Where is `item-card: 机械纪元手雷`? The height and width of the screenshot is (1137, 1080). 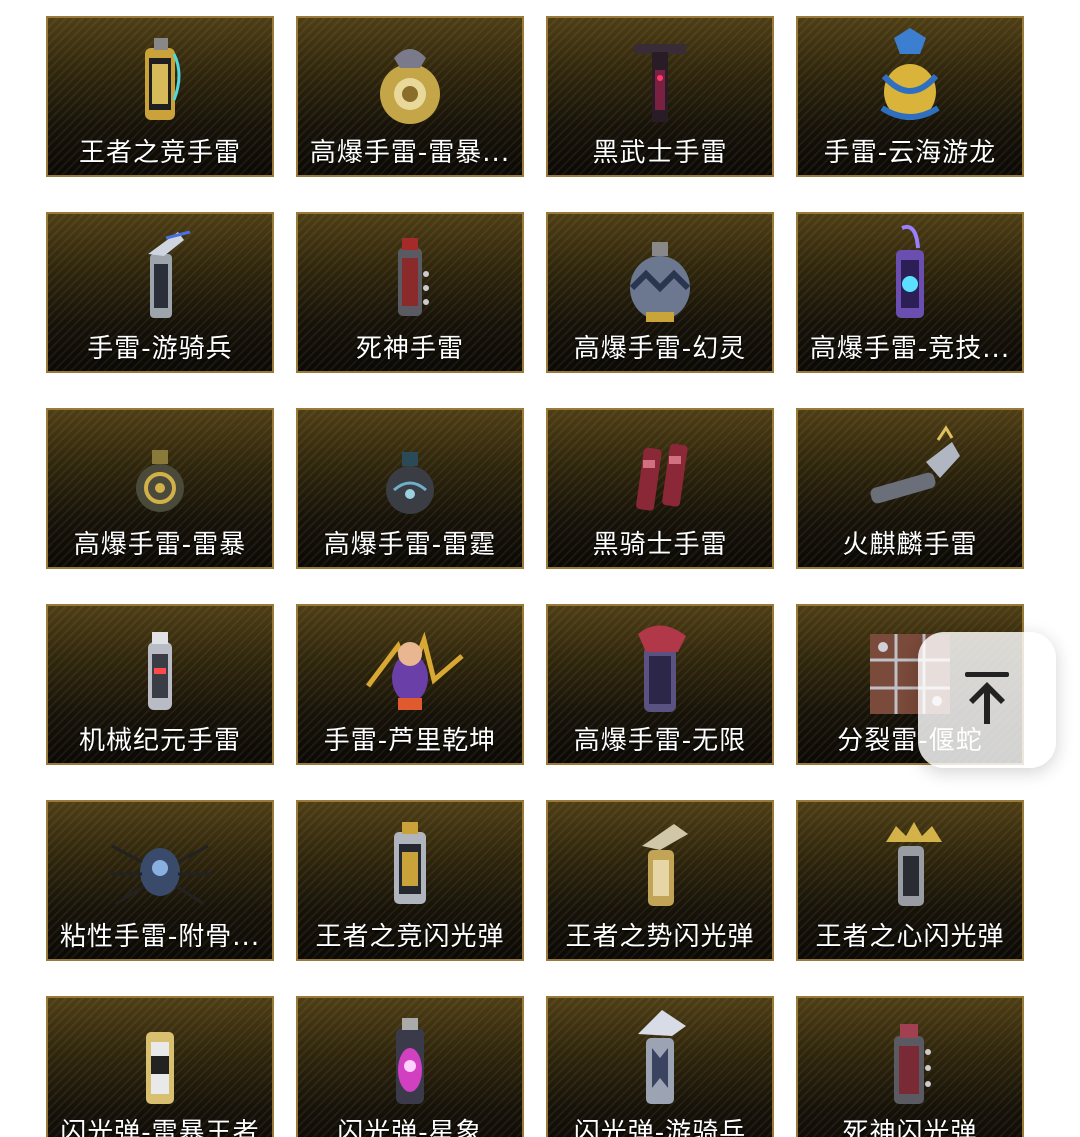
item-card: 机械纪元手雷 is located at coordinates (160, 684).